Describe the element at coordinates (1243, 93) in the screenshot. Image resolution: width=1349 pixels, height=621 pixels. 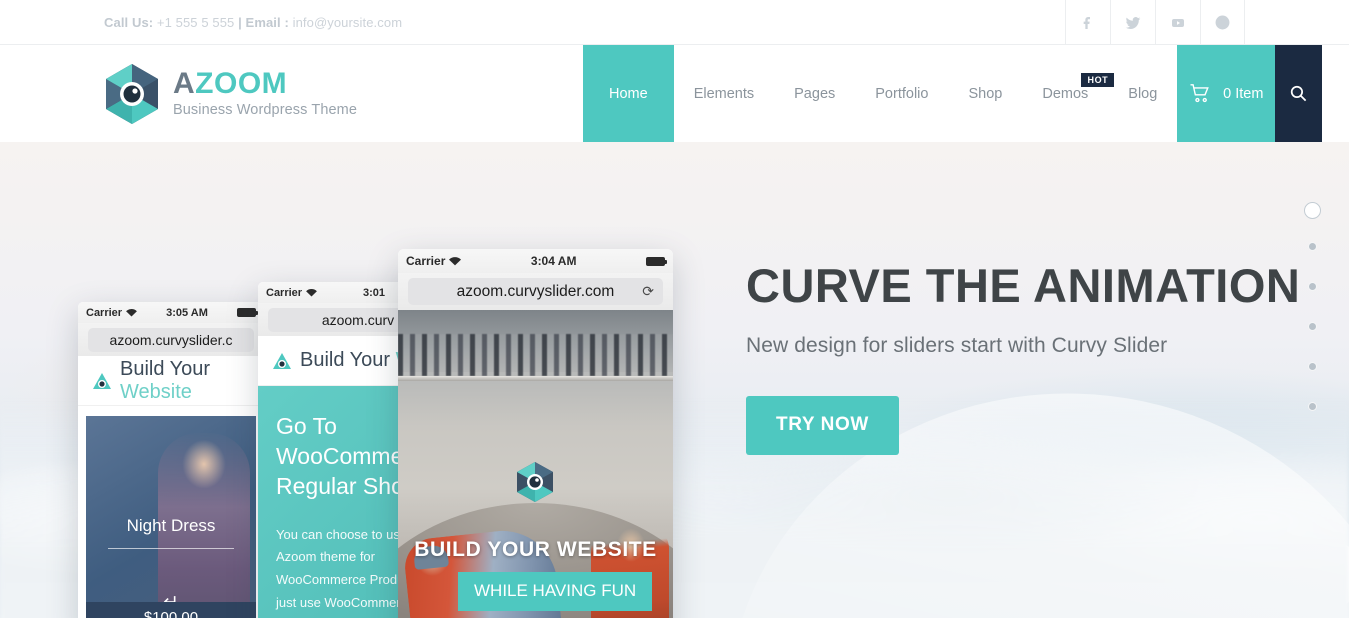
I see `cart-count-label: 0 Item` at that location.